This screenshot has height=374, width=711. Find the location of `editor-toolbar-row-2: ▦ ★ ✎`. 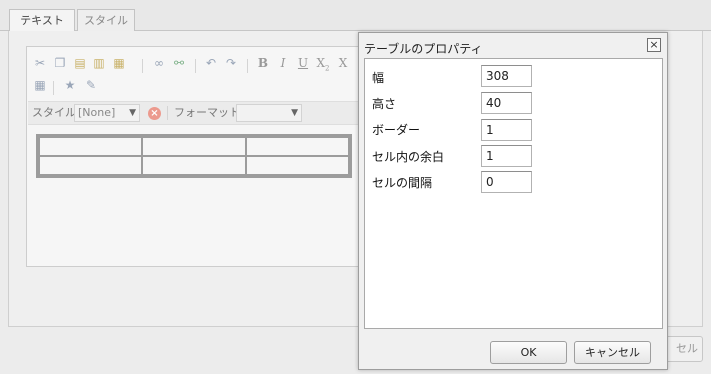

editor-toolbar-row-2: ▦ ★ ✎ is located at coordinates (199, 88).